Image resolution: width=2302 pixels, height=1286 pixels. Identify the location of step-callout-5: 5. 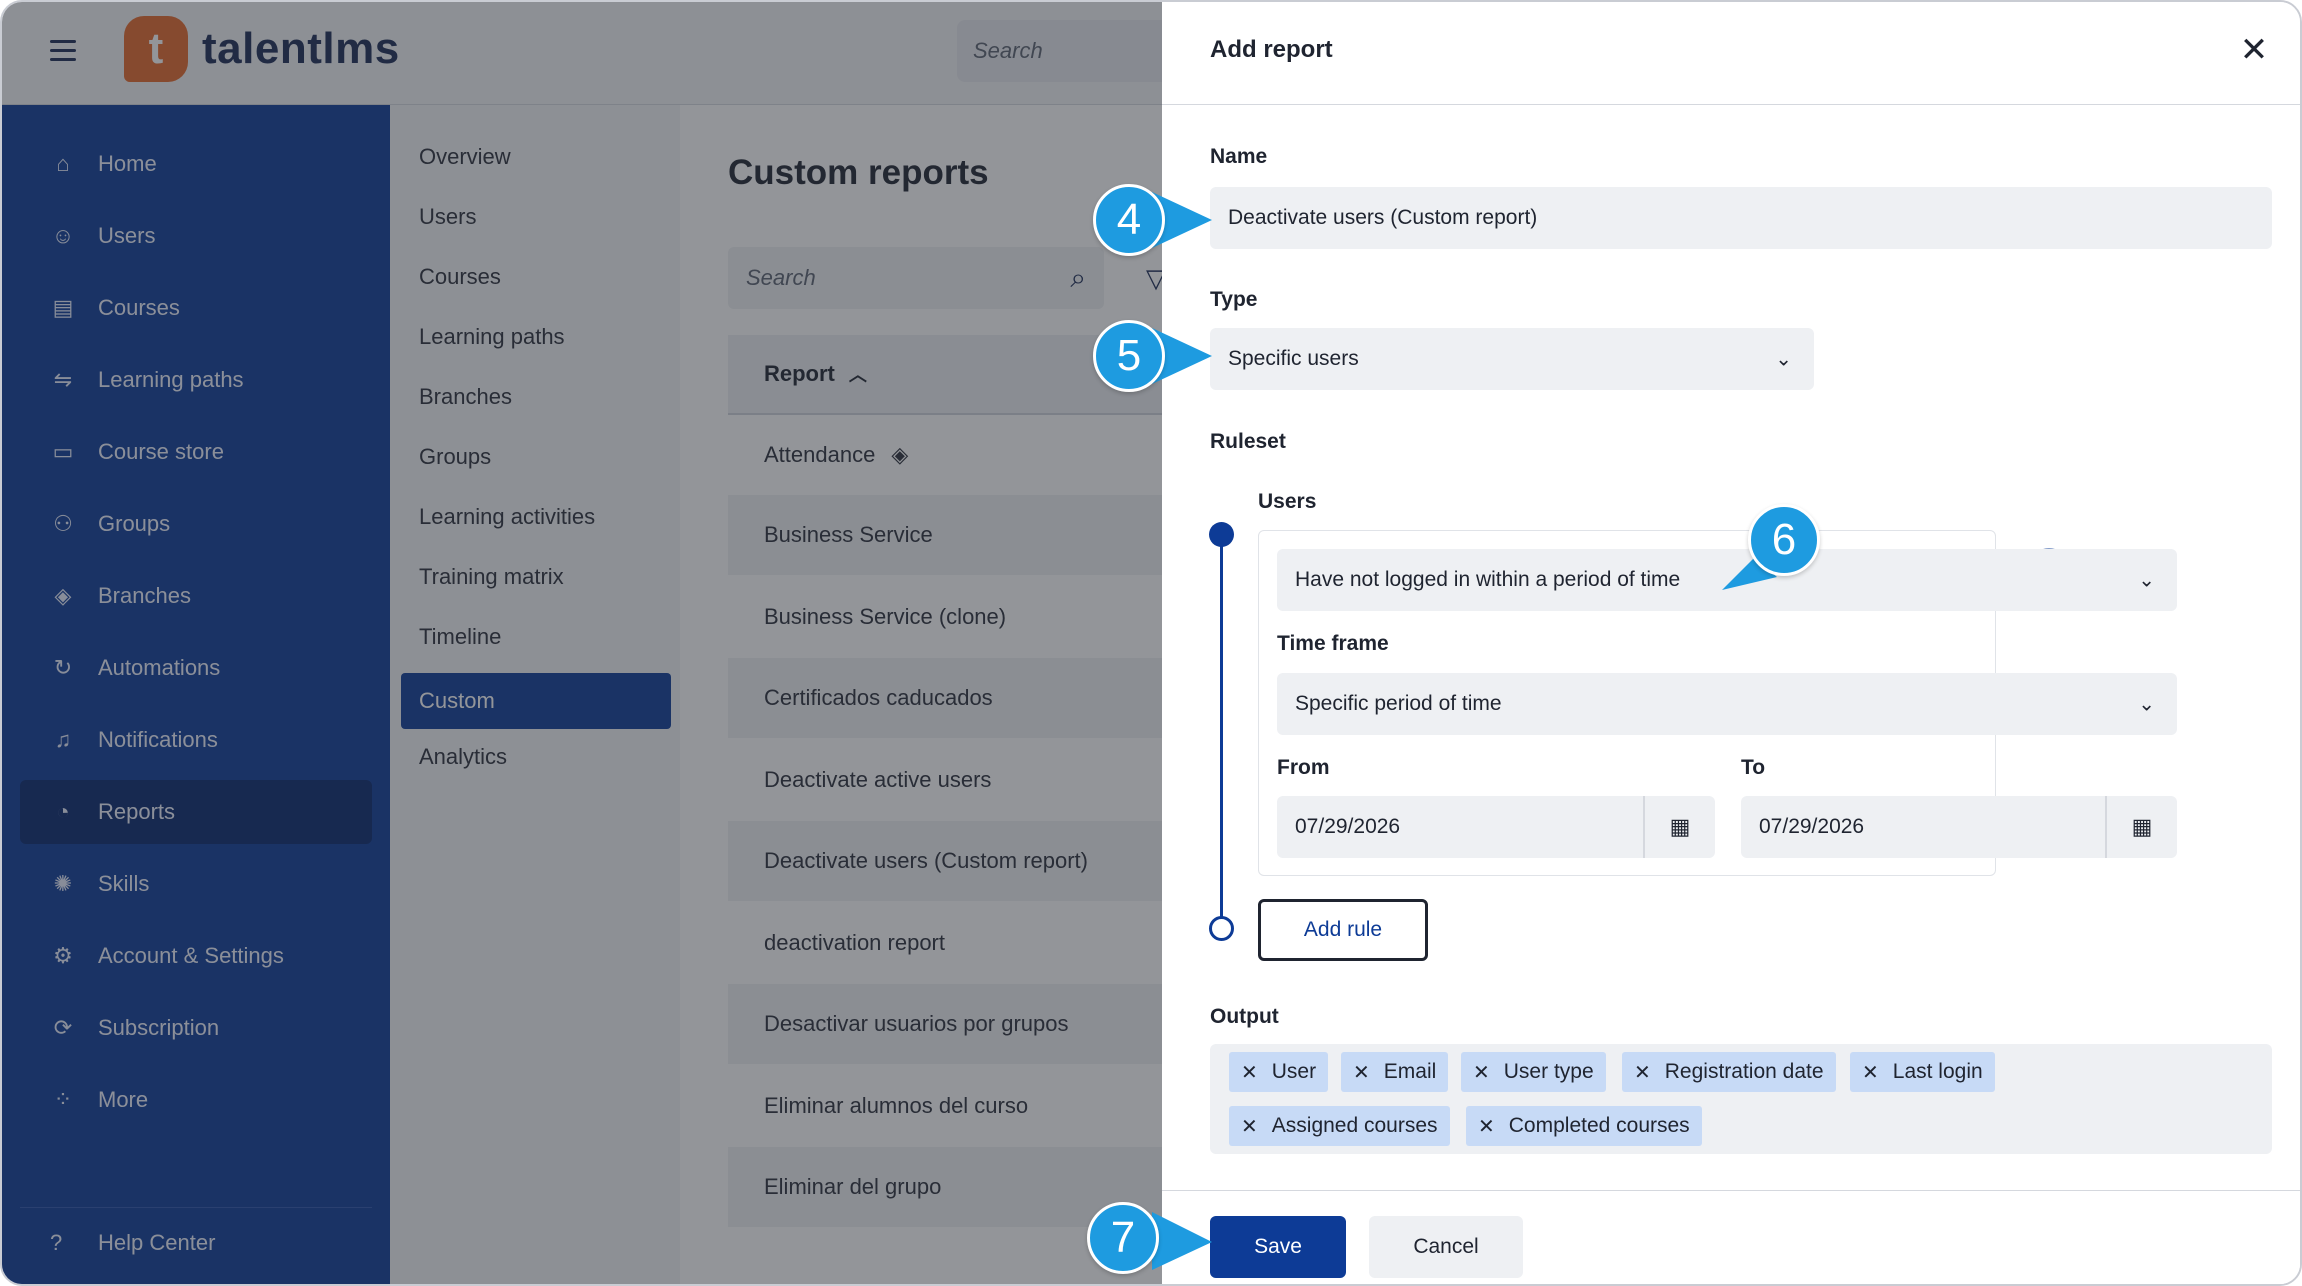
(1129, 356).